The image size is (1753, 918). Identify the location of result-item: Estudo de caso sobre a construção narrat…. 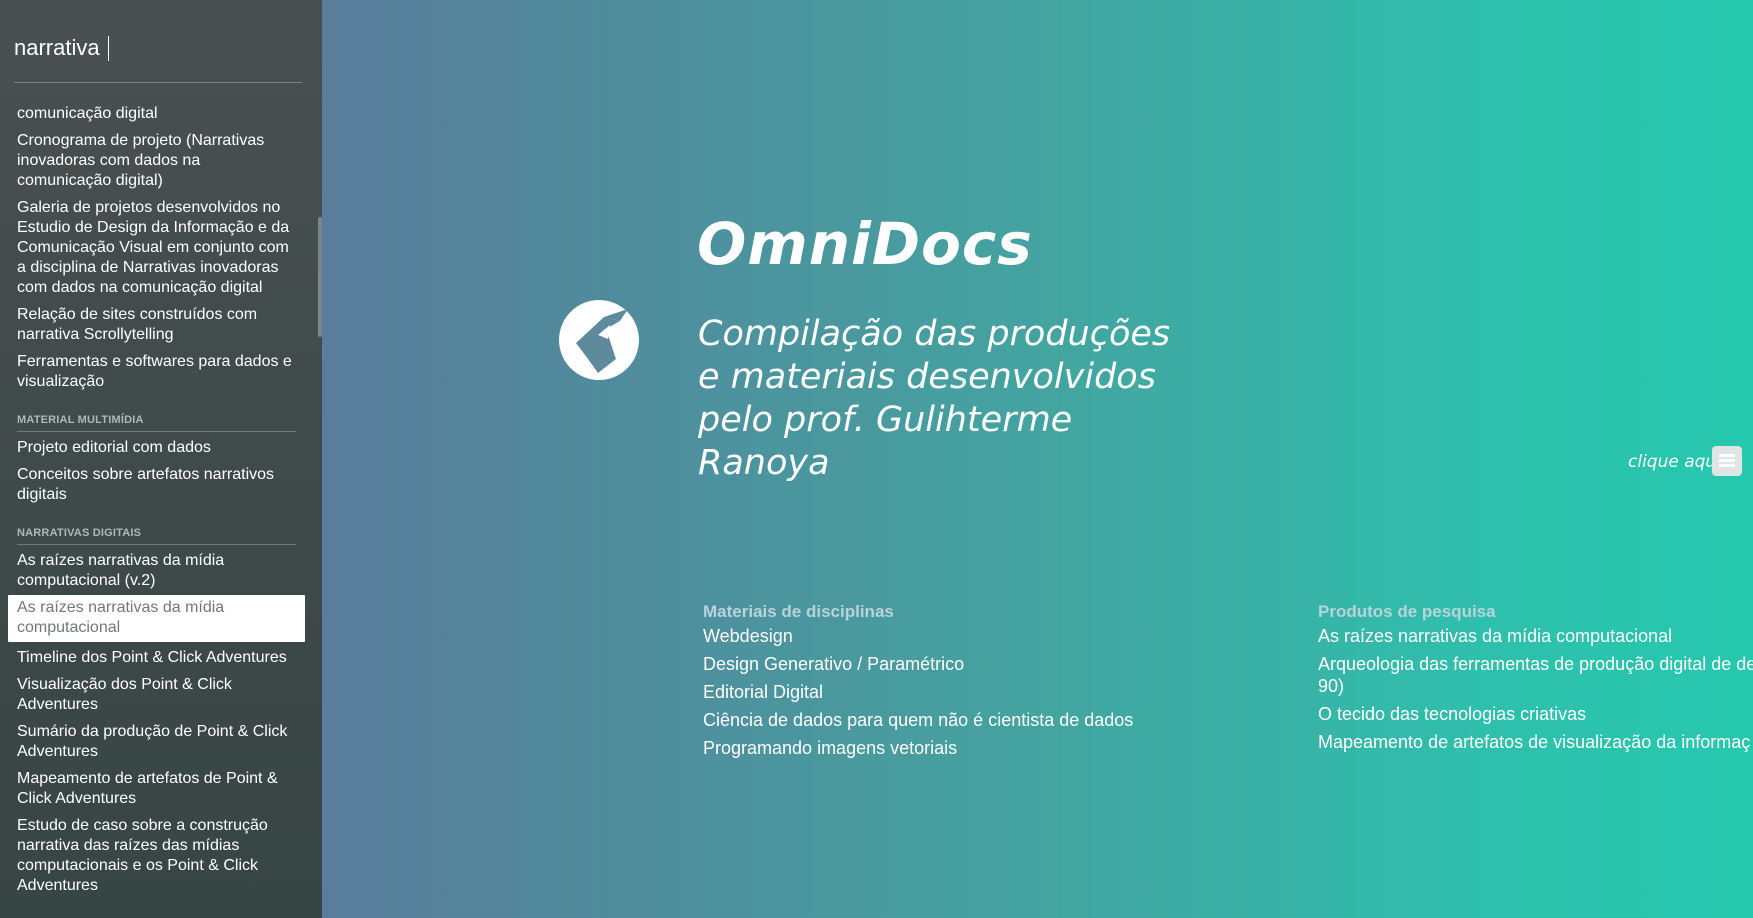
(156, 856).